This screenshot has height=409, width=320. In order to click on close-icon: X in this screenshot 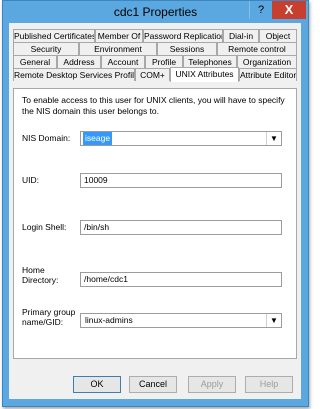, I will do `click(289, 10)`.